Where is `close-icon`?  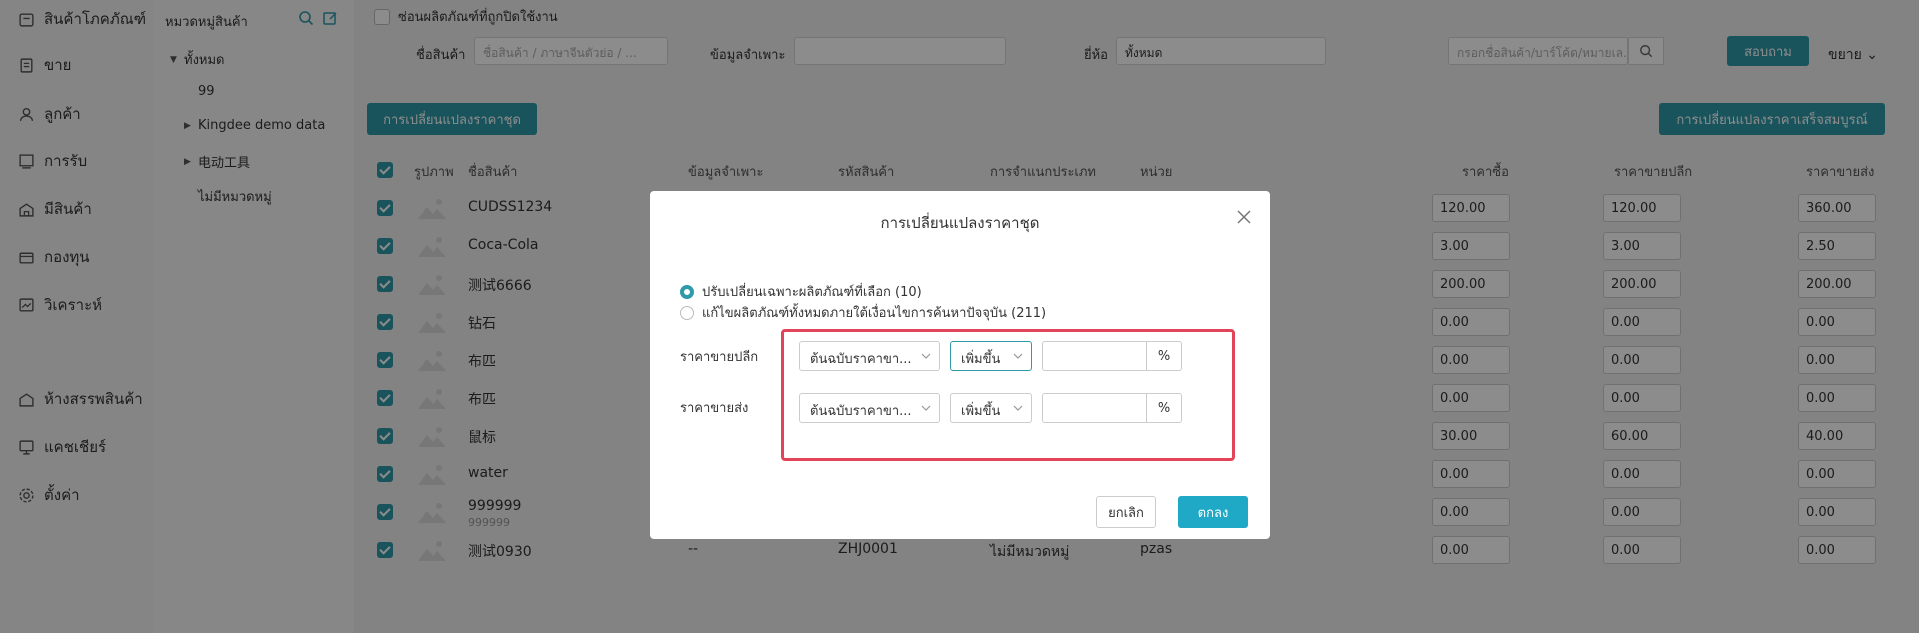
close-icon is located at coordinates (1244, 217).